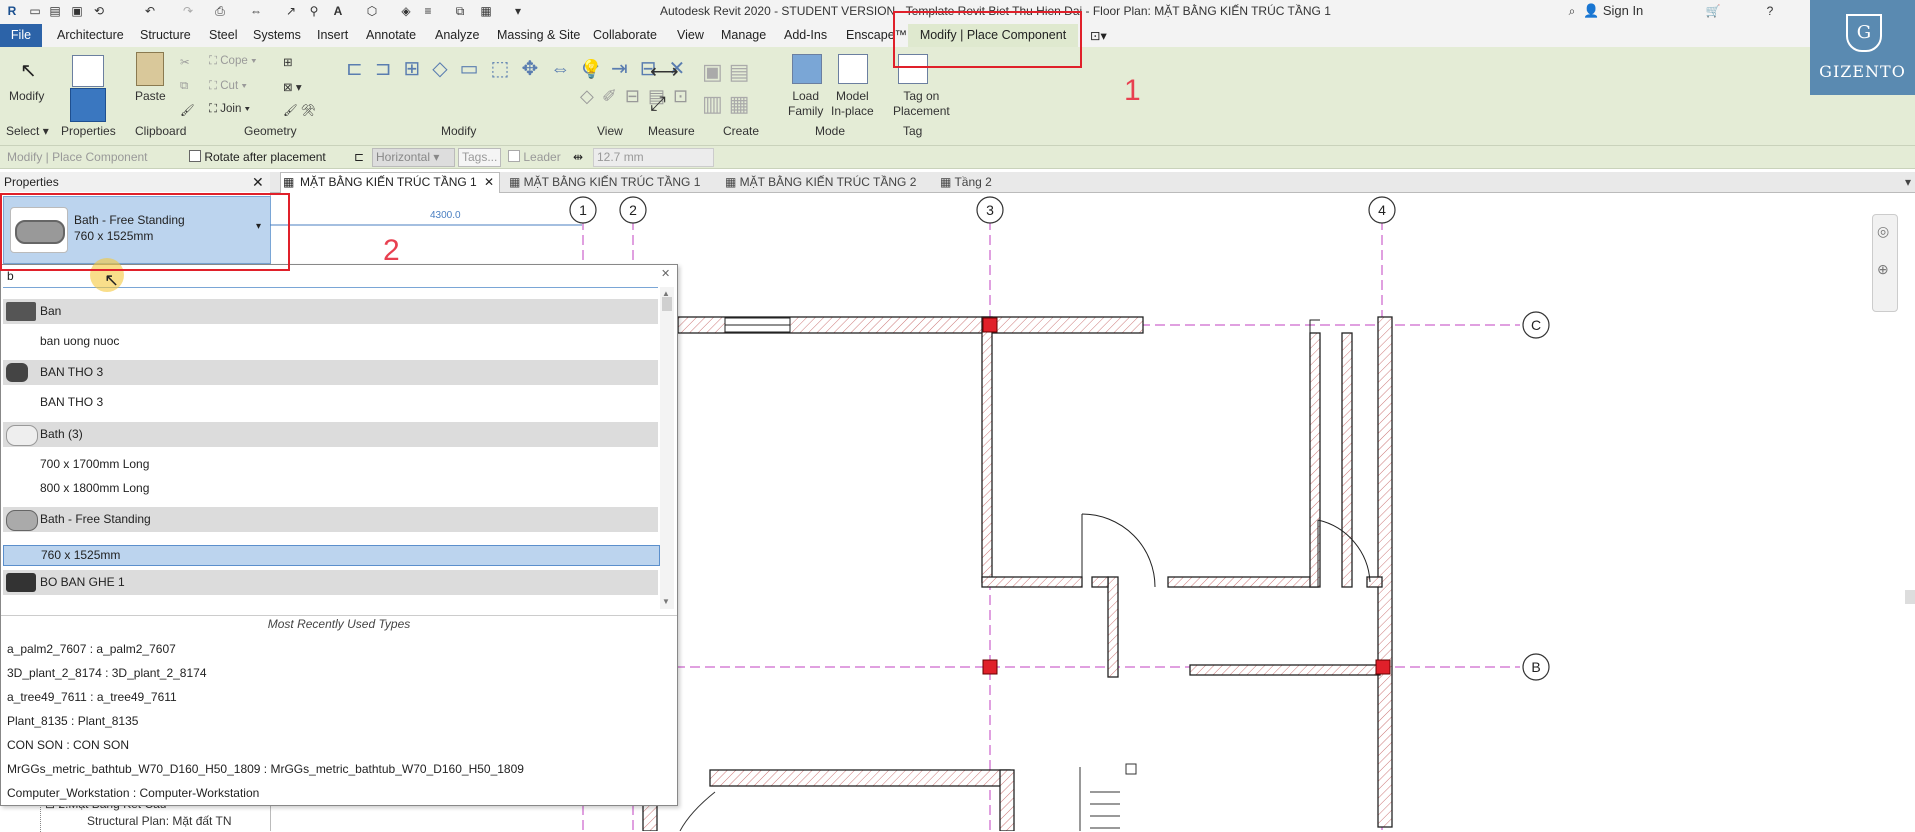 The image size is (1915, 832). I want to click on paste-icon, so click(150, 69).